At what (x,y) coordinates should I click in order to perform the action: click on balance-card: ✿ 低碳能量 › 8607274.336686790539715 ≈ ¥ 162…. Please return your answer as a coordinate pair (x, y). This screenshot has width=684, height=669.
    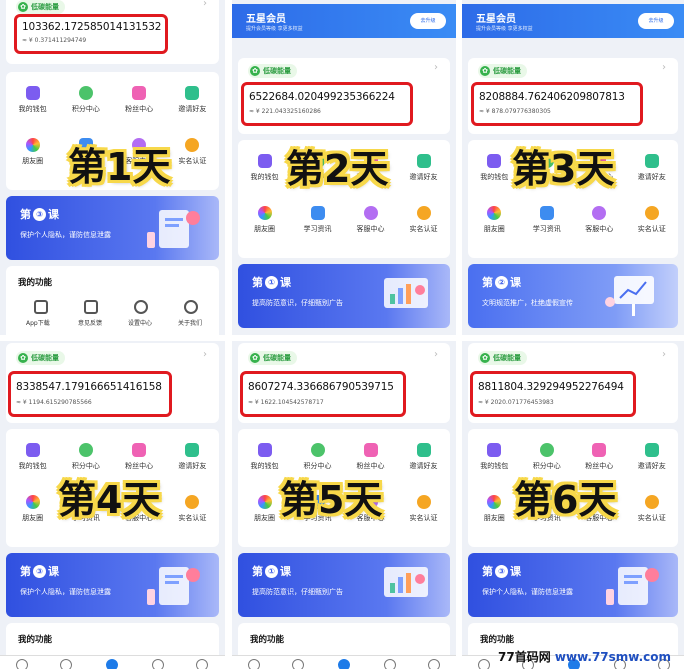
    Looking at the image, I should click on (344, 383).